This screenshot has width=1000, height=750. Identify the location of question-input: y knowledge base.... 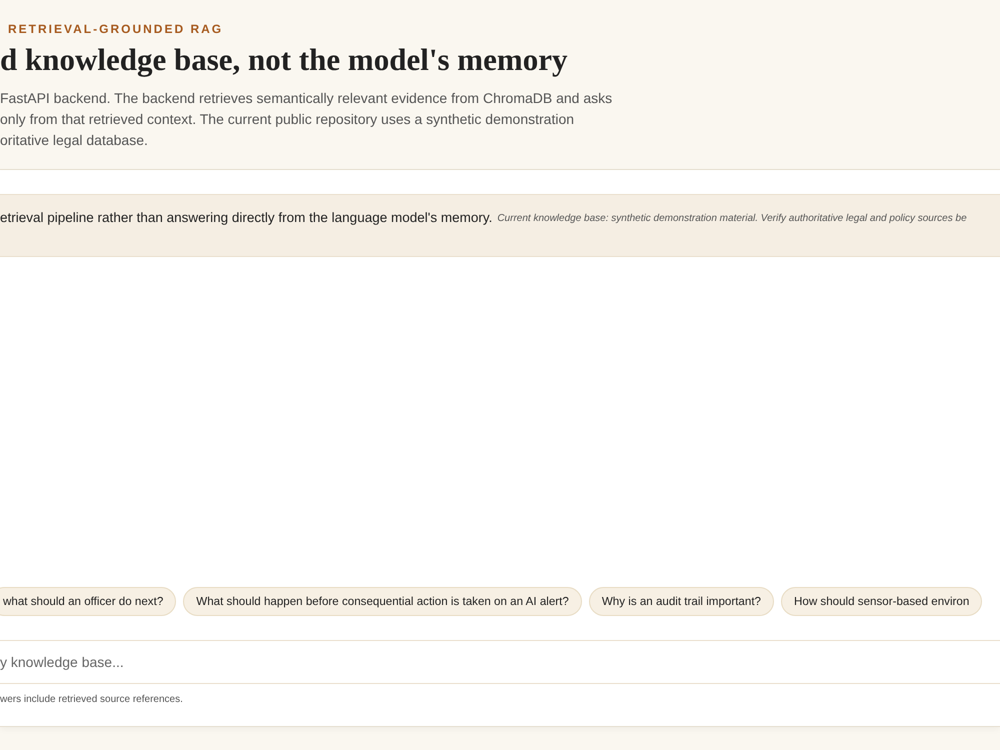
(500, 662).